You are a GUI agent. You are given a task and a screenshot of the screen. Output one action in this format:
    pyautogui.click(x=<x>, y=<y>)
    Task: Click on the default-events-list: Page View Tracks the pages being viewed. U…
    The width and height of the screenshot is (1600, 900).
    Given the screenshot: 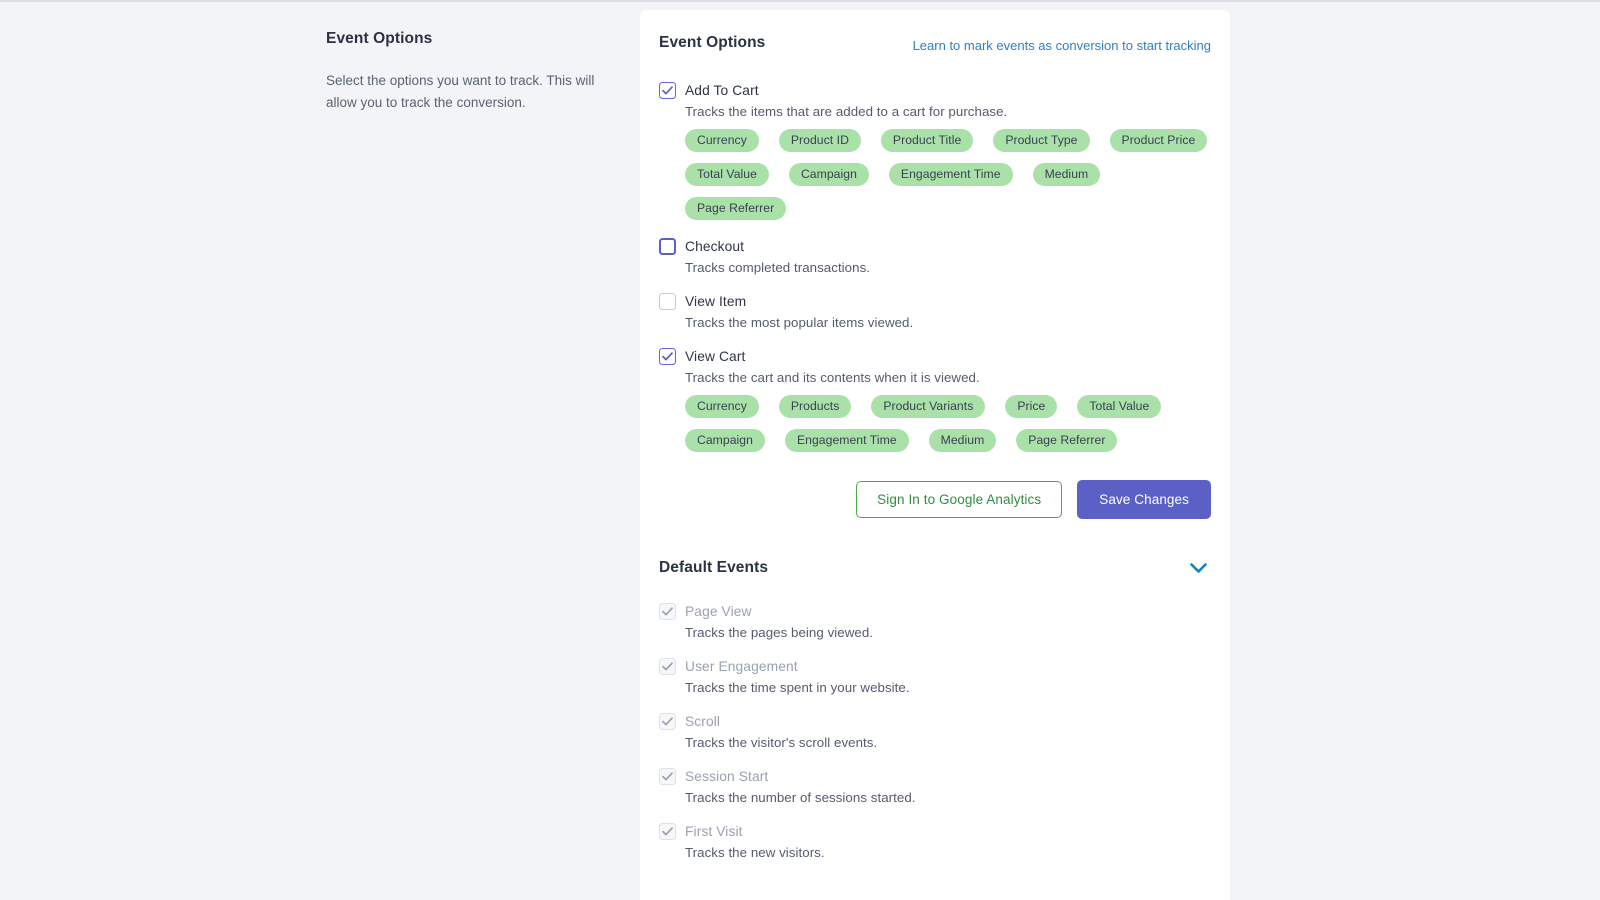 What is the action you would take?
    pyautogui.click(x=935, y=731)
    